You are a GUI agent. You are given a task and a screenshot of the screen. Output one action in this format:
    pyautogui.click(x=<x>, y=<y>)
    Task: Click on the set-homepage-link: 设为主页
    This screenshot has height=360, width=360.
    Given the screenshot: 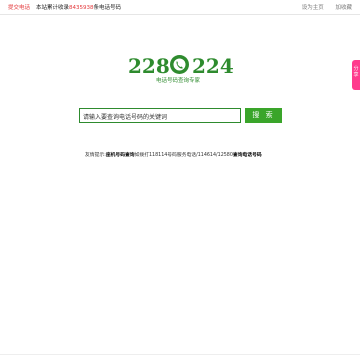 What is the action you would take?
    pyautogui.click(x=313, y=8)
    